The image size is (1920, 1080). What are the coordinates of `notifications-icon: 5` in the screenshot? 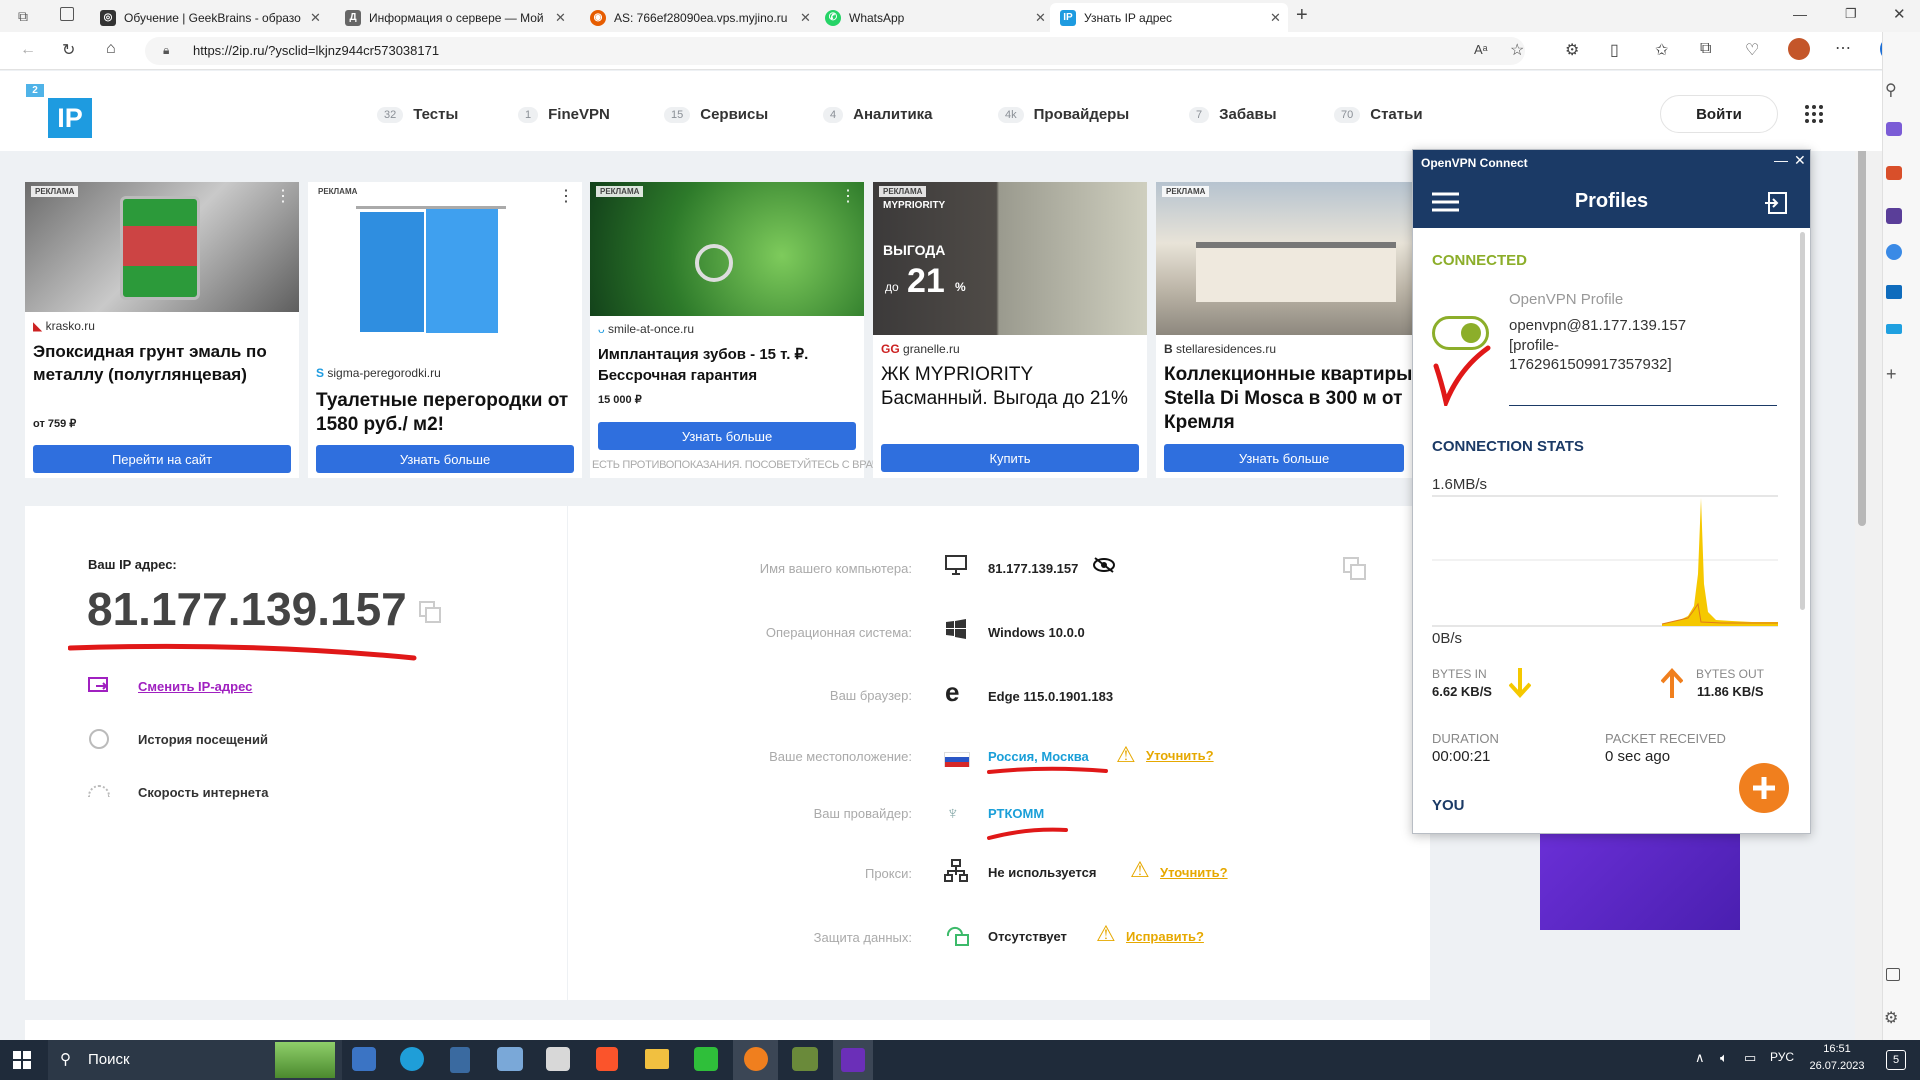 It's located at (1896, 1060).